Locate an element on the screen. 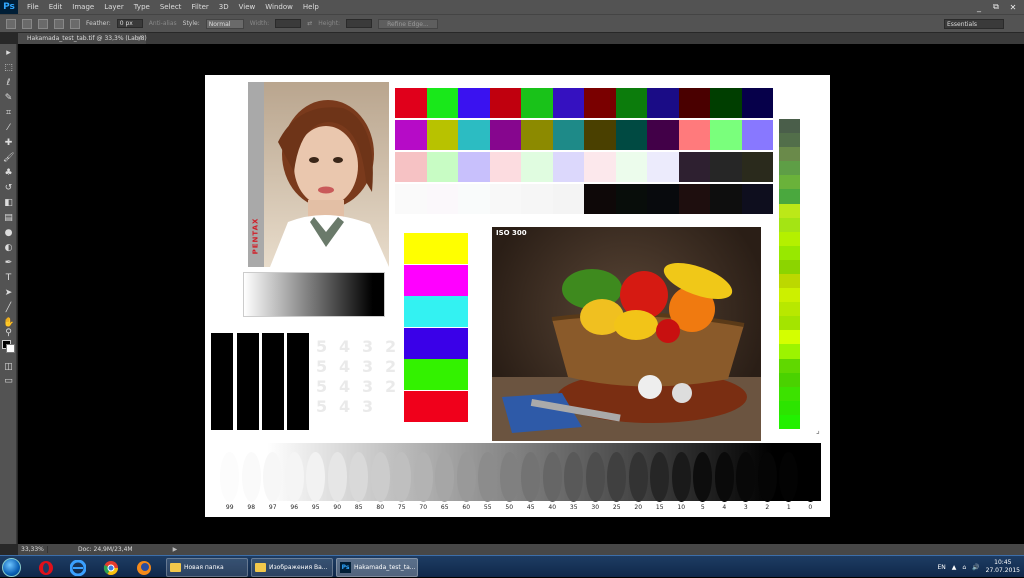  add-selection-icon is located at coordinates (43, 23).